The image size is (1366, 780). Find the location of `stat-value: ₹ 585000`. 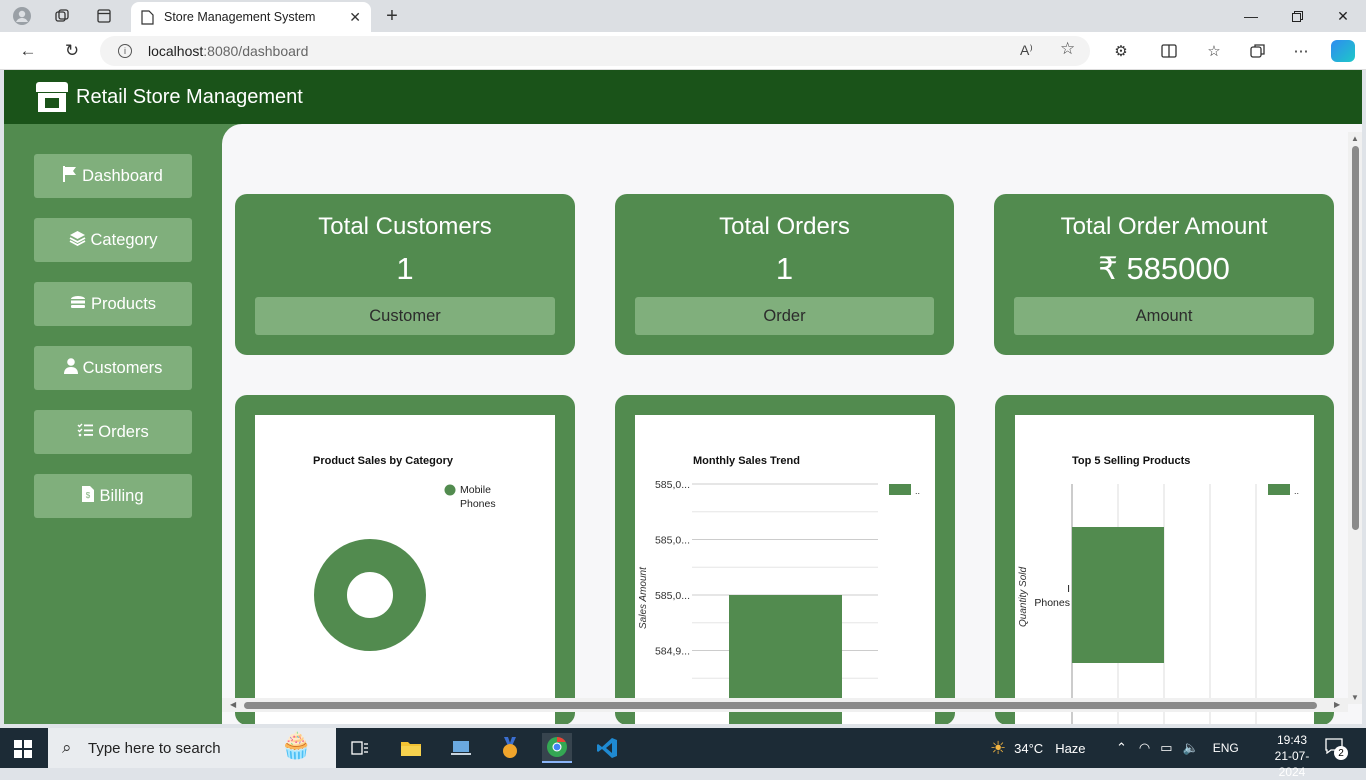

stat-value: ₹ 585000 is located at coordinates (1164, 268).